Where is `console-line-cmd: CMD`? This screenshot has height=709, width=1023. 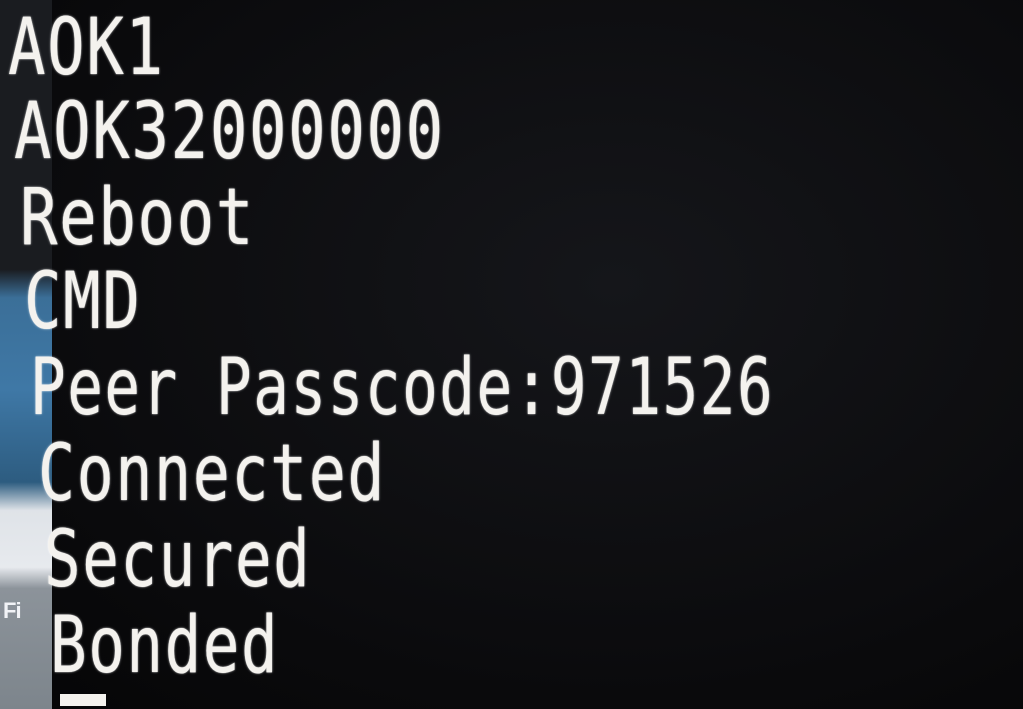 console-line-cmd: CMD is located at coordinates (83, 302).